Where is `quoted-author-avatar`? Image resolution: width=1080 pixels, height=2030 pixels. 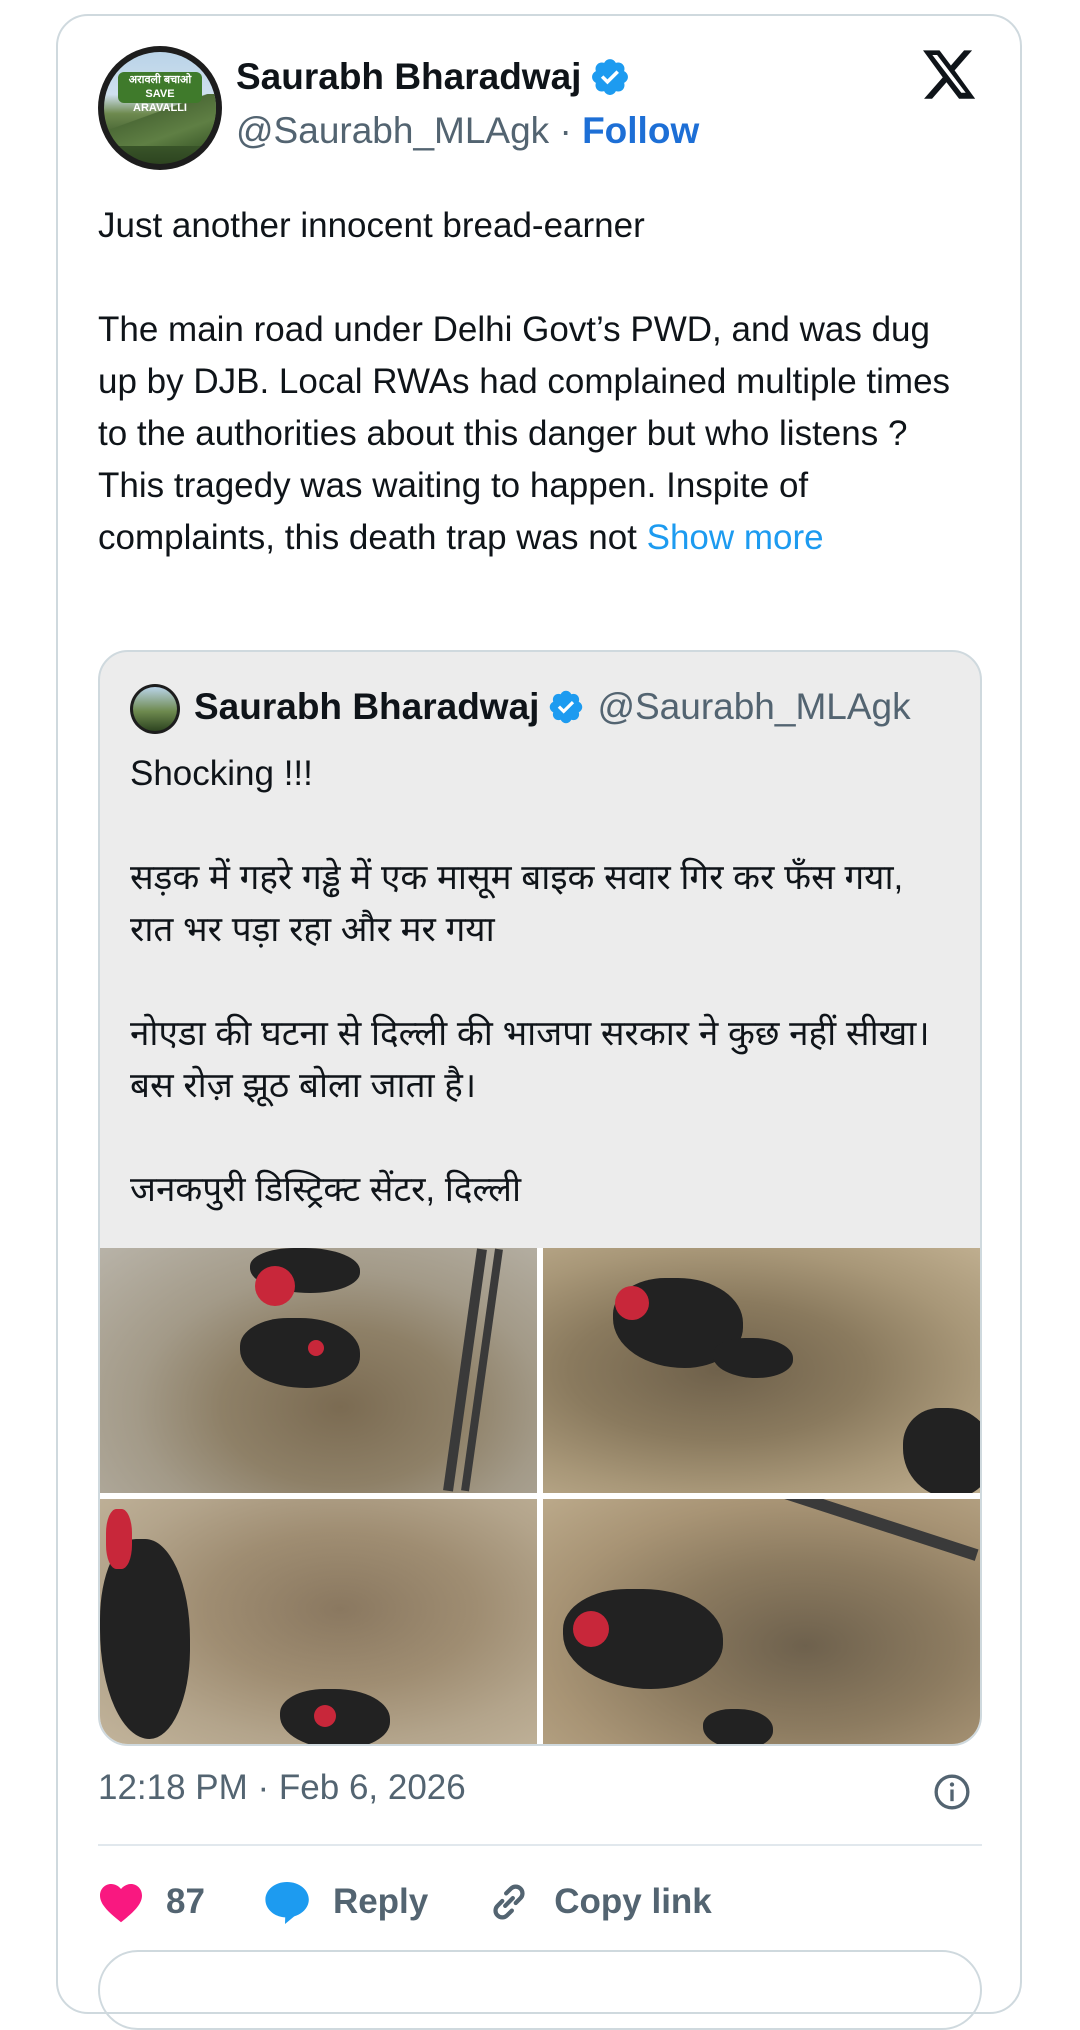
quoted-author-avatar is located at coordinates (155, 709).